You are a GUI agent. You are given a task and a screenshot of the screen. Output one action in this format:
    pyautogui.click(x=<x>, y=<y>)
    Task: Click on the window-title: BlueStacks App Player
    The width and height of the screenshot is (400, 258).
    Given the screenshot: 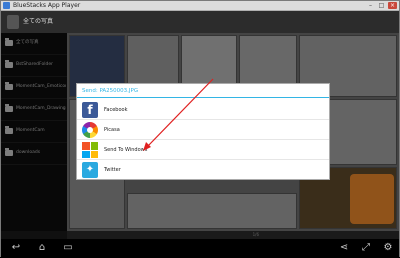 What is the action you would take?
    pyautogui.click(x=47, y=5)
    